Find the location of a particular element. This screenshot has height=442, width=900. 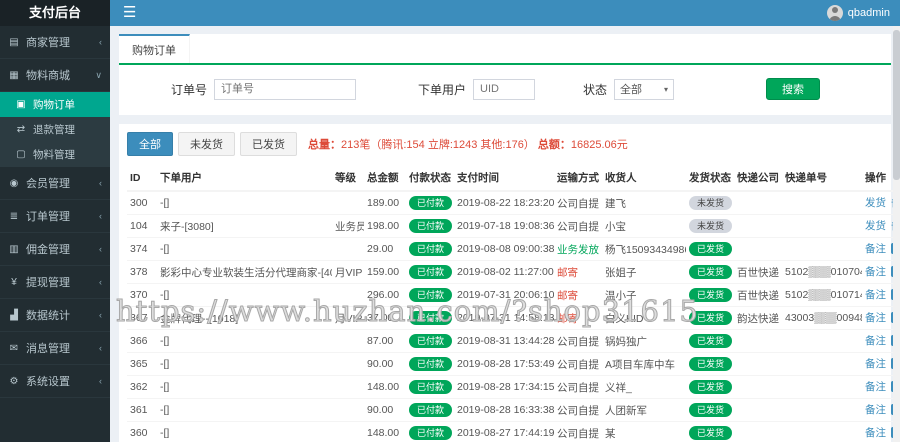

order-no-input is located at coordinates (285, 89).